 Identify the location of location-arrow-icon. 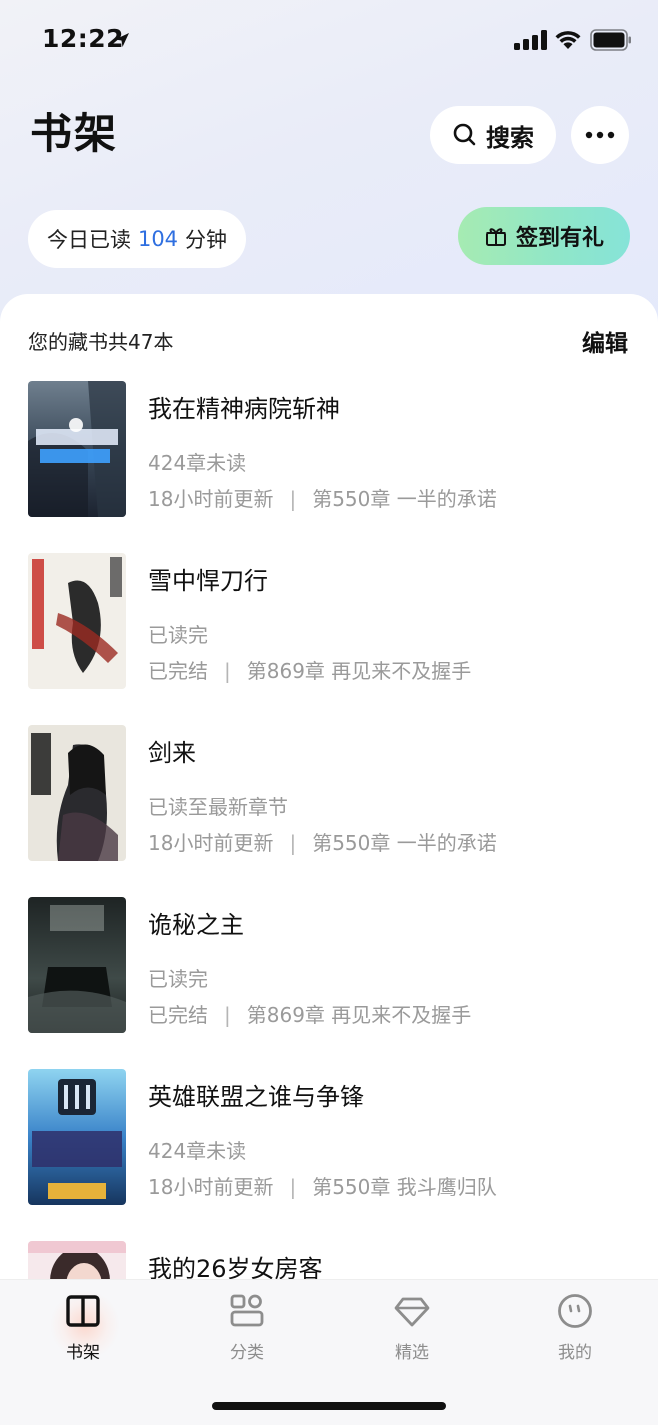
(122, 40).